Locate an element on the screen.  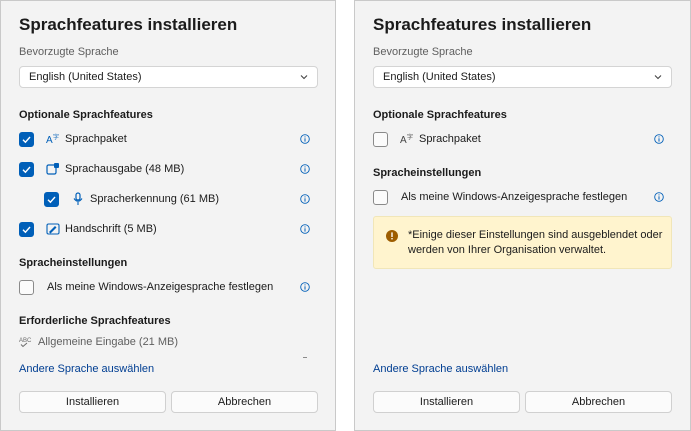
required-feature-row: ABC Allgemeine Eingabe (21 MB) is located at coordinates (168, 343).